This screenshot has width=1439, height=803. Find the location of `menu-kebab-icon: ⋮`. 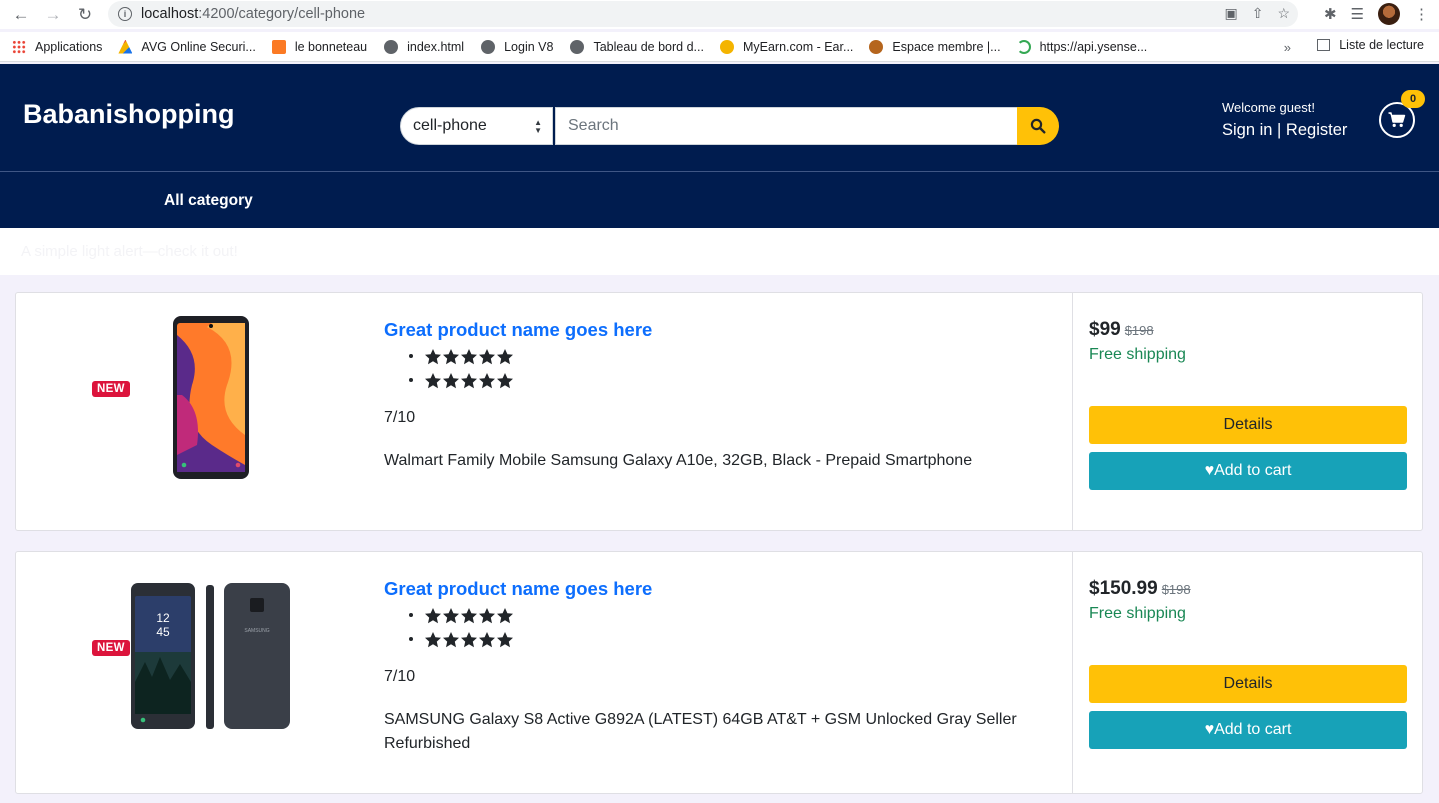

menu-kebab-icon: ⋮ is located at coordinates (1421, 14).